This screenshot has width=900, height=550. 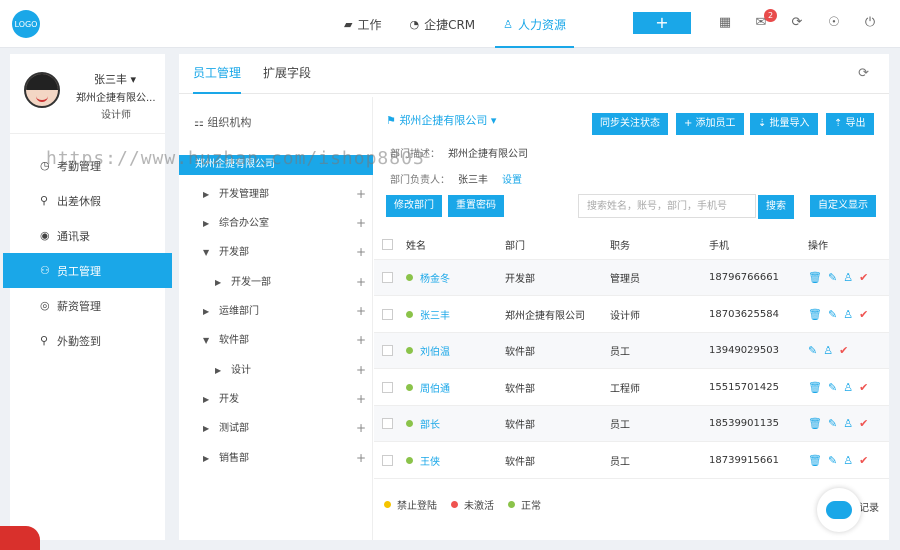 What do you see at coordinates (435, 277) in the screenshot?
I see `employee-name-link: 杨金冬` at bounding box center [435, 277].